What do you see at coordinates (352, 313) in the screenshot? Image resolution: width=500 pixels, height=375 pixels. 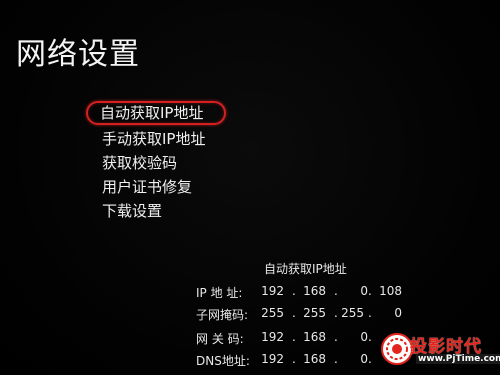 I see `mask-octet-3: 255` at bounding box center [352, 313].